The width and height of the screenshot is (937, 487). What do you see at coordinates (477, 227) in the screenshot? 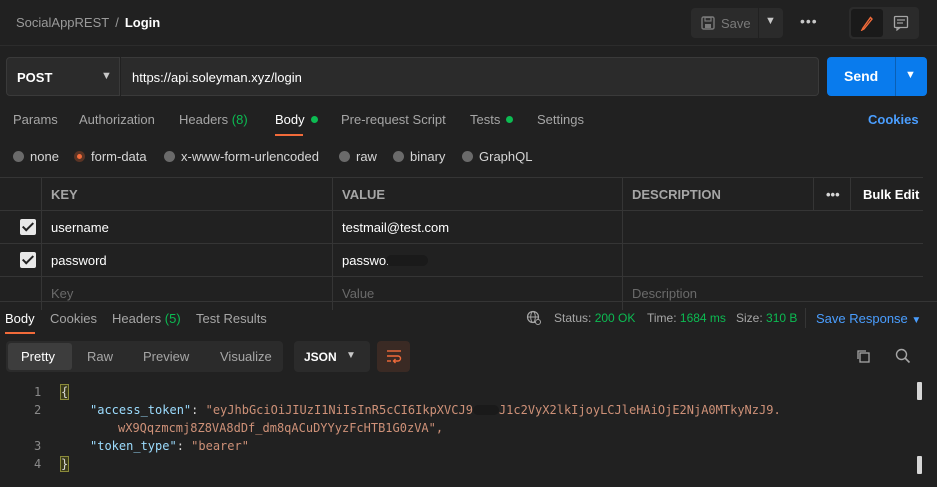
I see `value-cell: testmail@test.com` at bounding box center [477, 227].